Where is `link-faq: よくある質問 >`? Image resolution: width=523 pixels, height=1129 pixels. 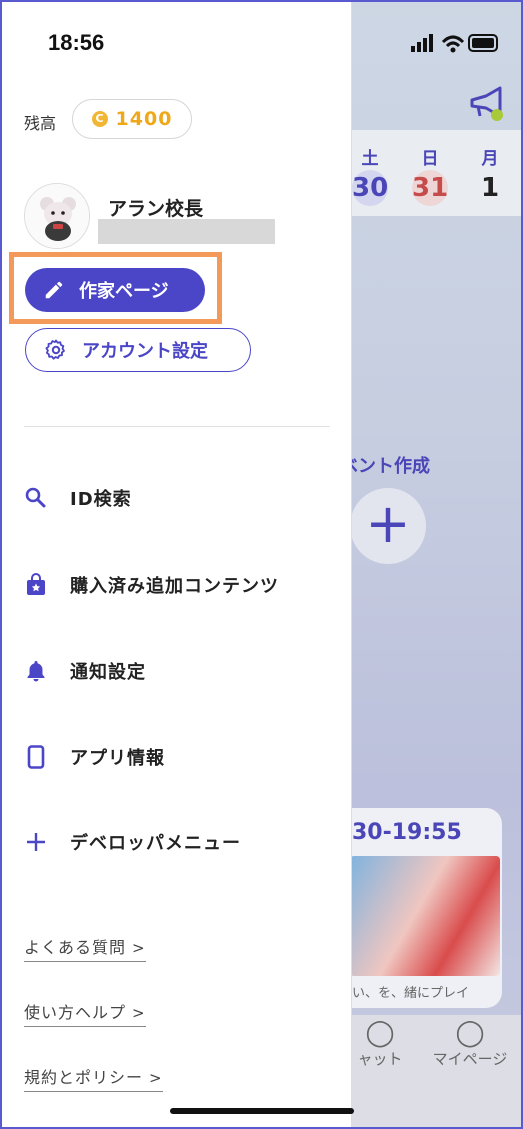
link-faq: よくある質問 > is located at coordinates (85, 948).